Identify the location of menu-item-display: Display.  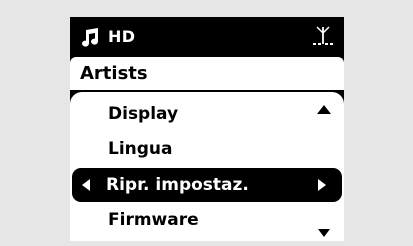
(207, 114).